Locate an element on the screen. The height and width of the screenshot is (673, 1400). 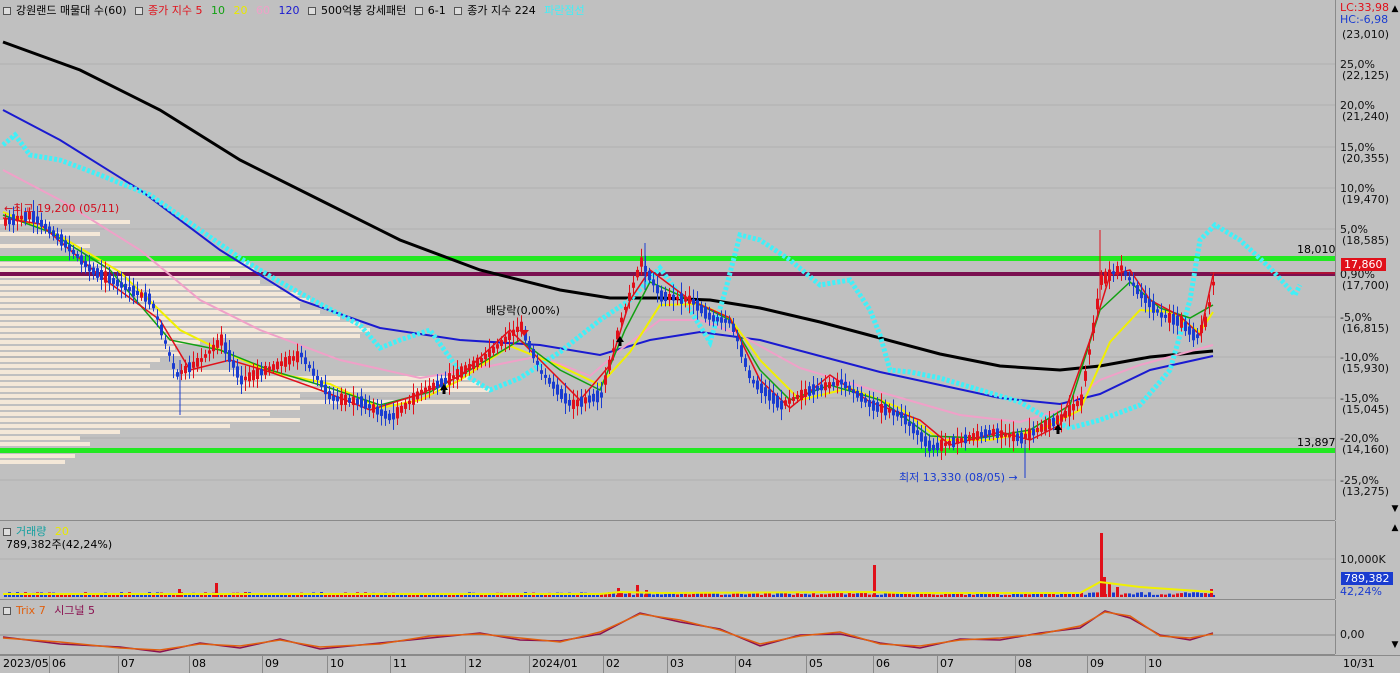
legend-pattern: 500억봉 강세패턴 is located at coordinates (364, 10).